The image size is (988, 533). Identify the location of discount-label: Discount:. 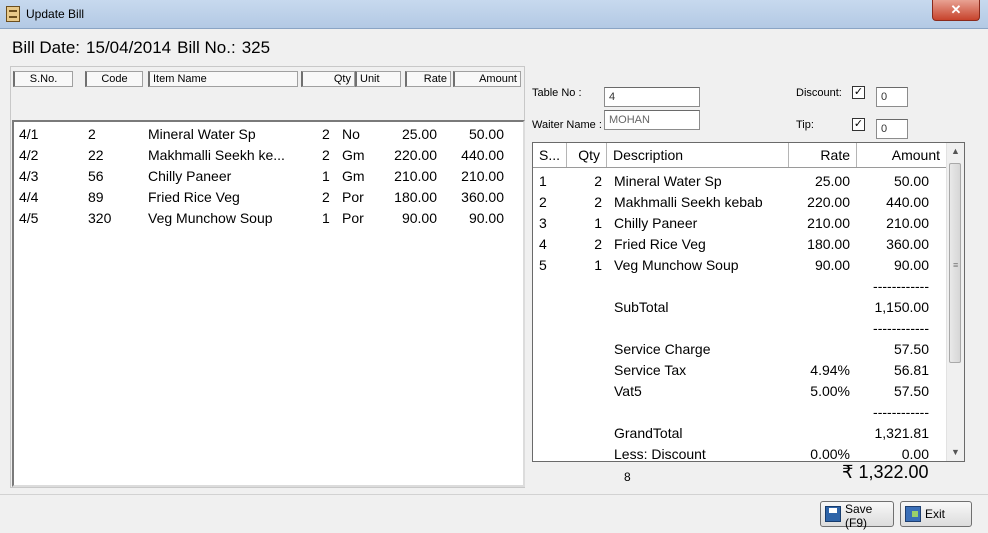
(819, 93).